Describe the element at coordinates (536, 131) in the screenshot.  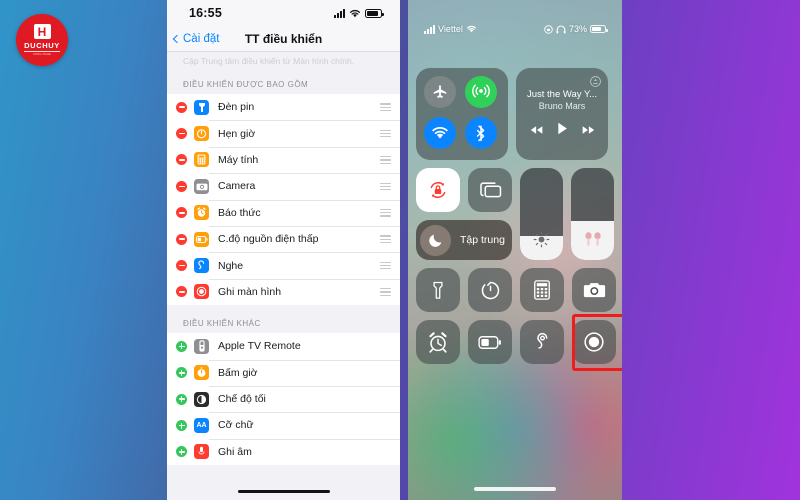
I see `previous-track-button` at that location.